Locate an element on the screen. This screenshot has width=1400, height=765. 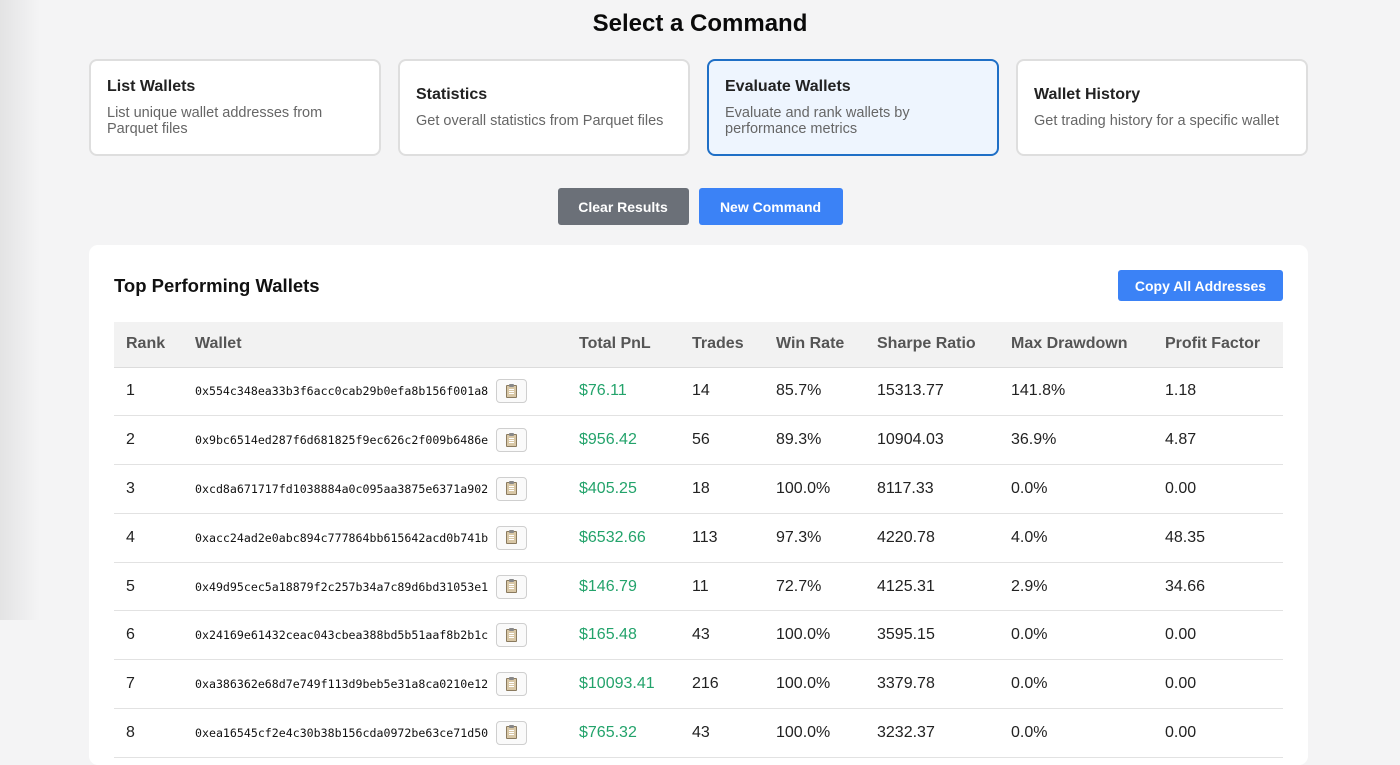
column-header-rank: Rank is located at coordinates (148, 345).